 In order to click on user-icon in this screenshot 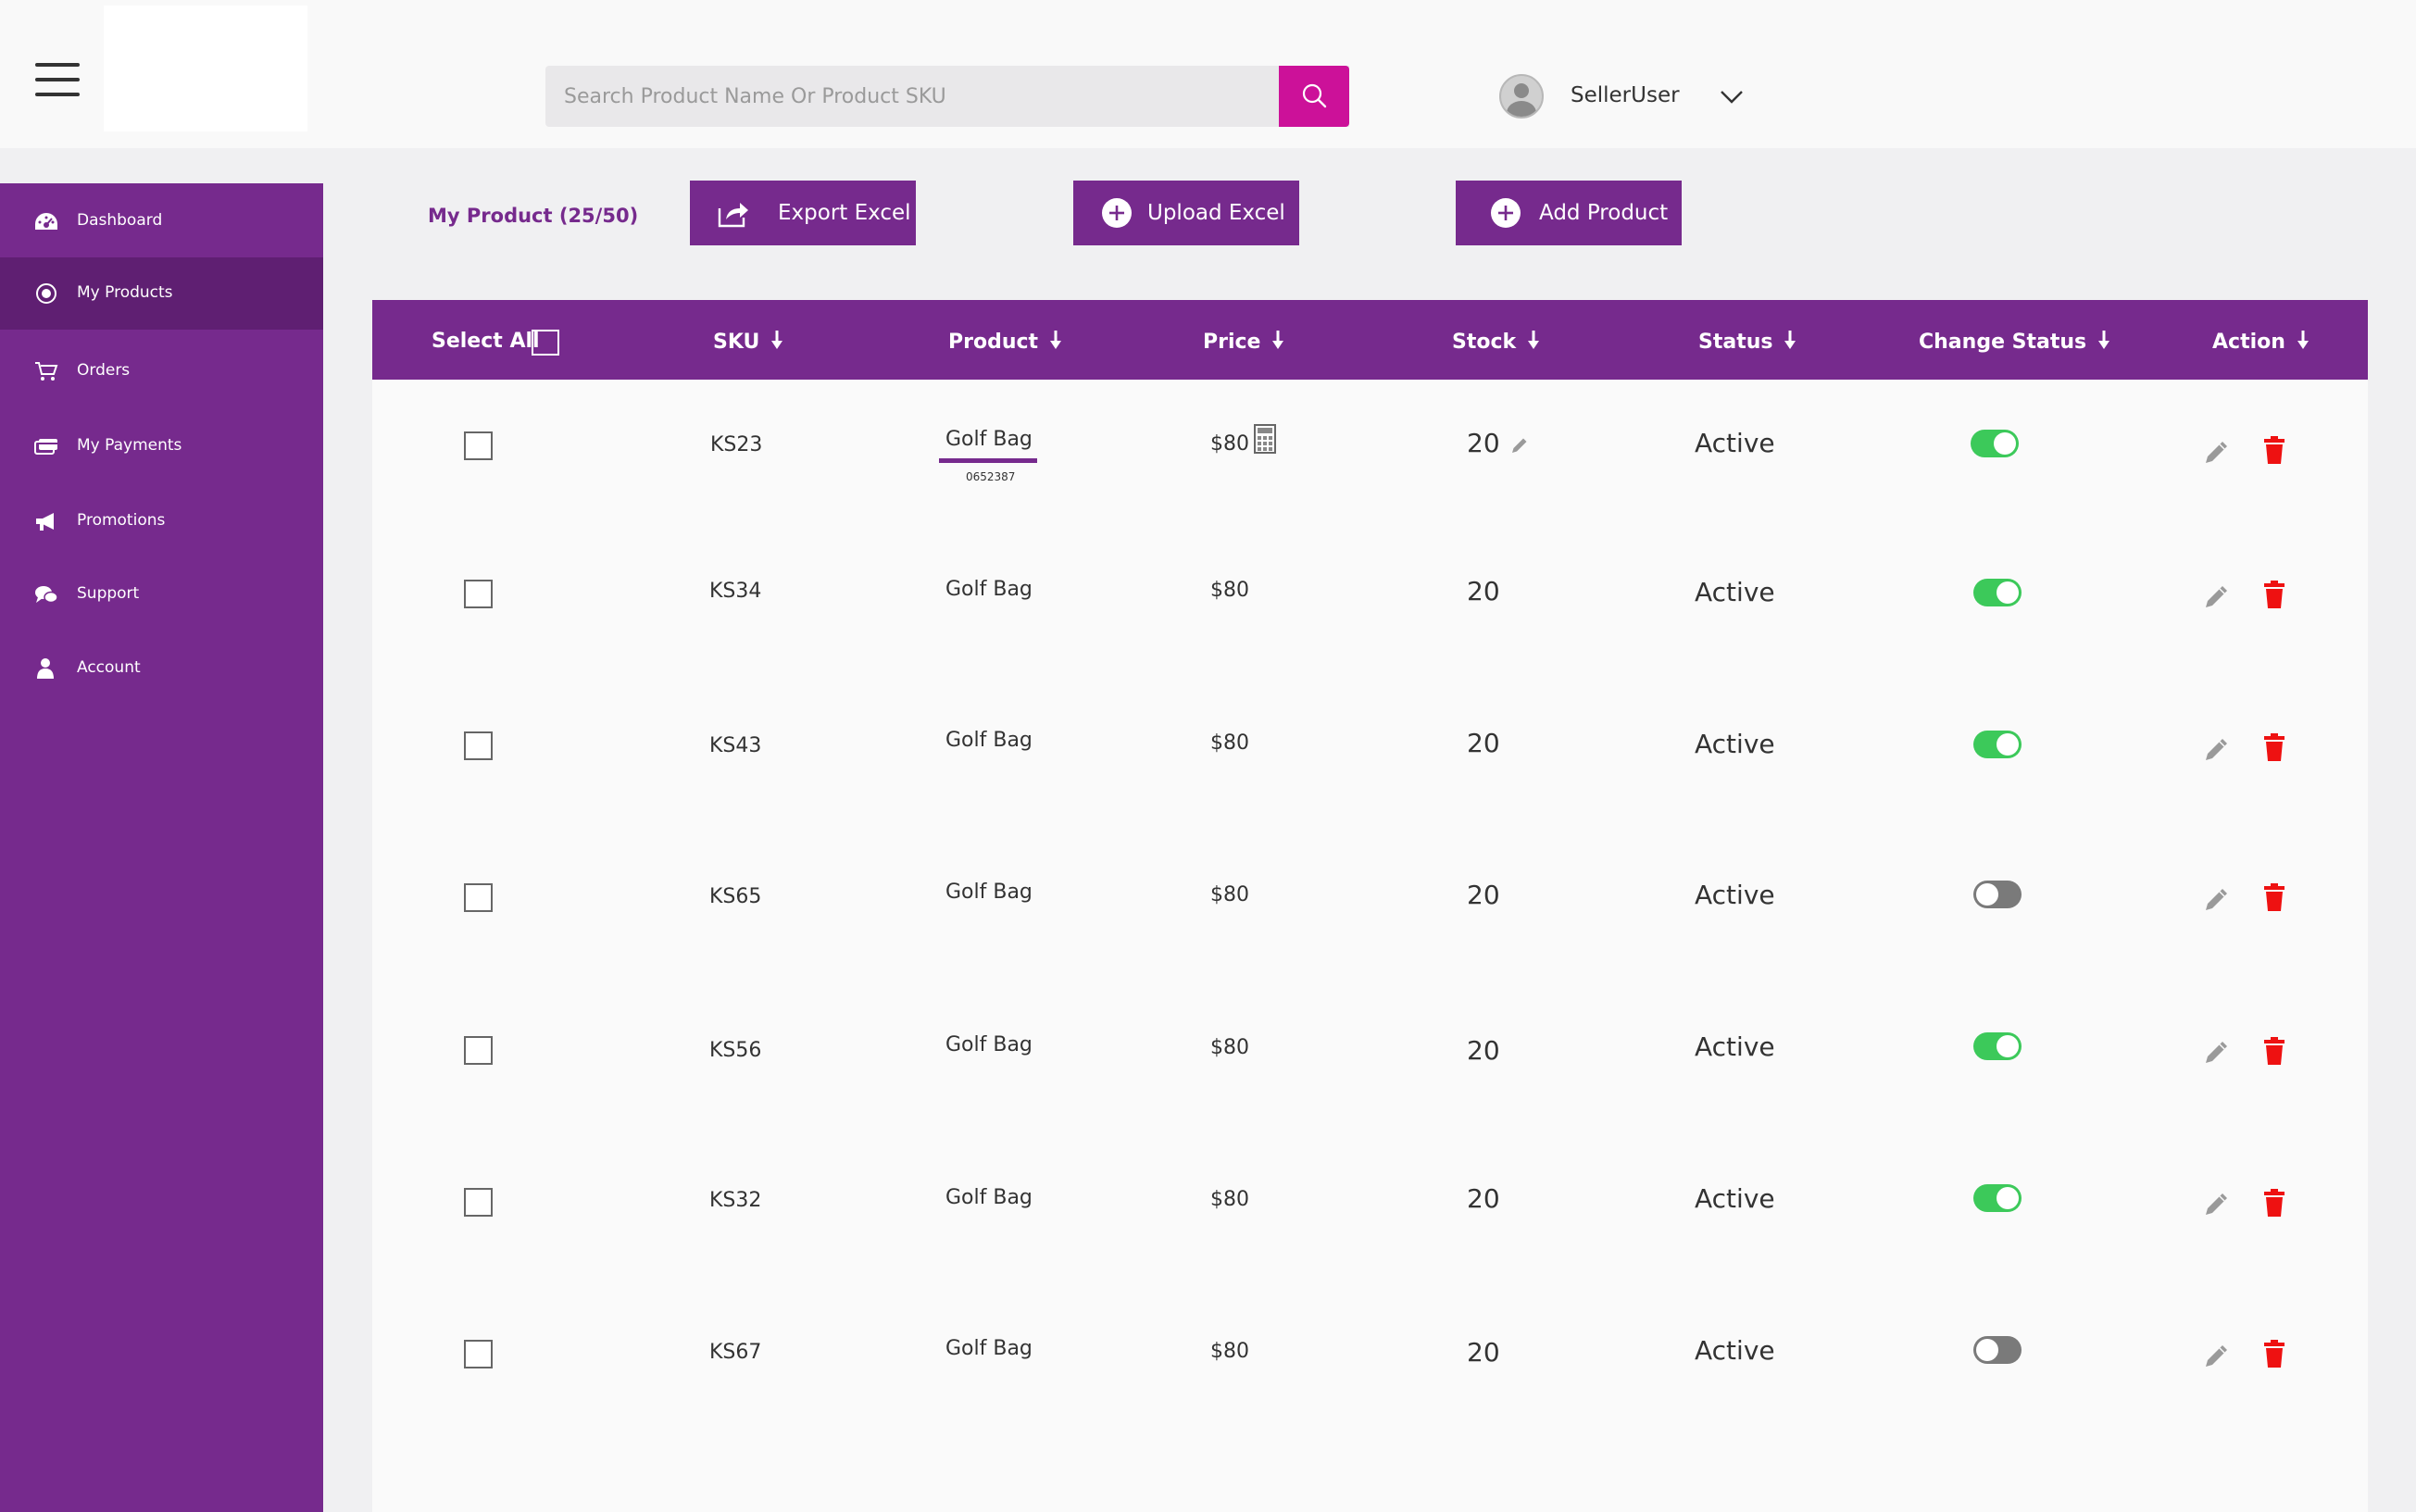, I will do `click(45, 668)`.